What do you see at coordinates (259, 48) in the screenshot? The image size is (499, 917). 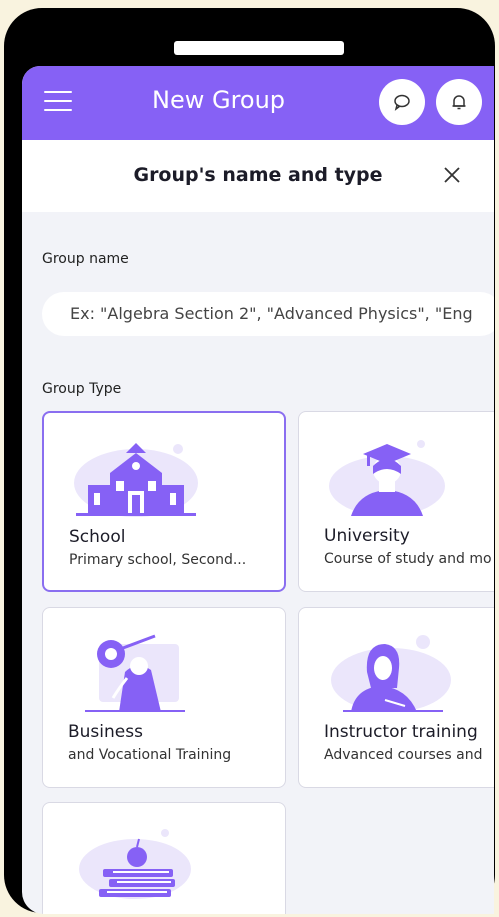 I see `phone-speaker` at bounding box center [259, 48].